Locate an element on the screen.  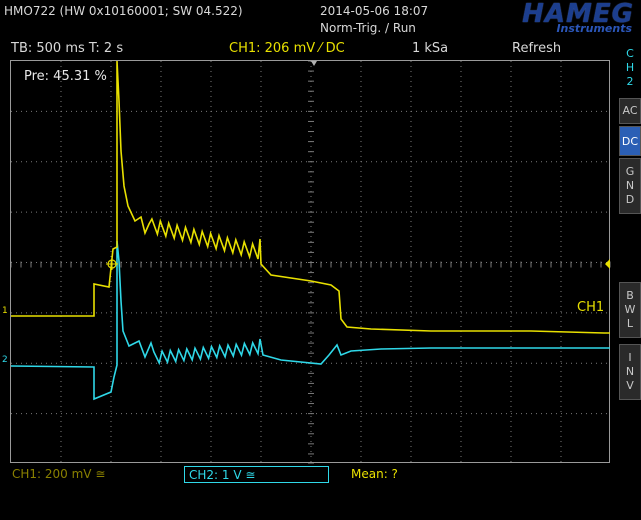
ch1-scale-readout: CH1: 200 mV ≅ is located at coordinates (58, 474).